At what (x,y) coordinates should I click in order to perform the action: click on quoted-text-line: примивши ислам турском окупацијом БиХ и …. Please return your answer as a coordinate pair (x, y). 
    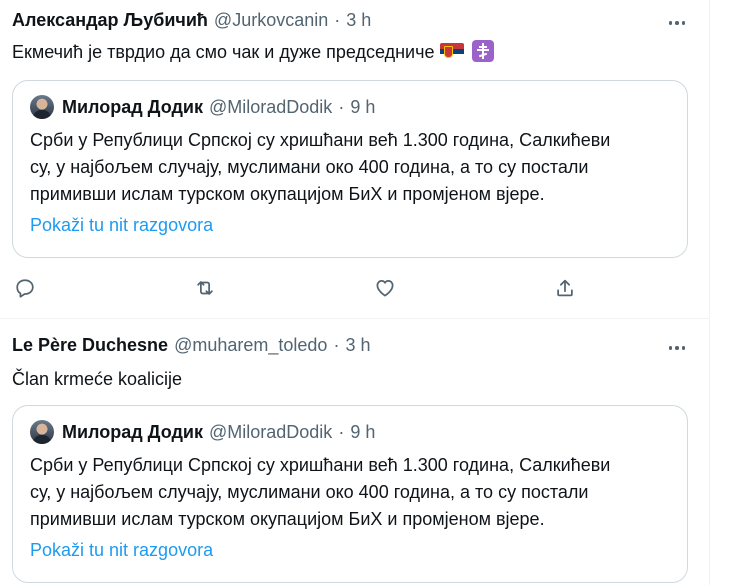
    Looking at the image, I should click on (287, 519).